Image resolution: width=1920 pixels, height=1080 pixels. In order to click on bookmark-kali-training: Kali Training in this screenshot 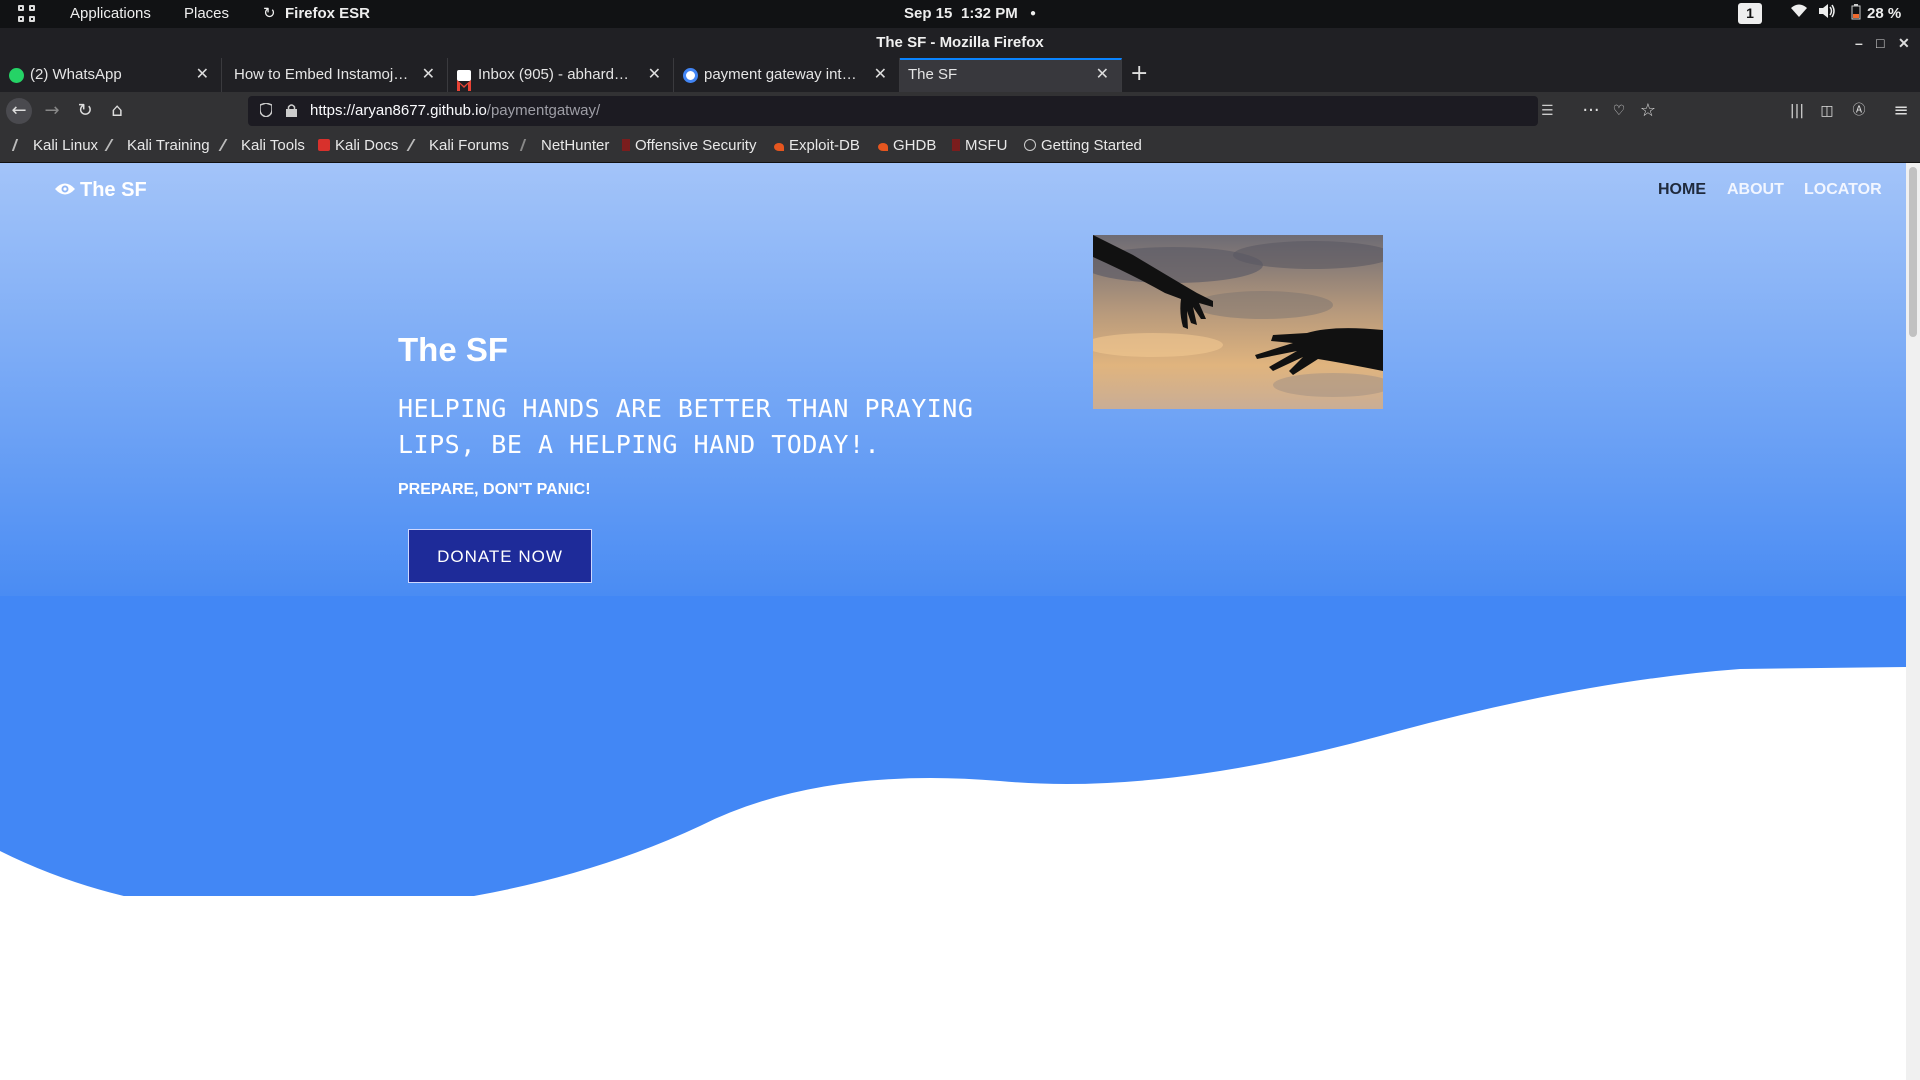, I will do `click(157, 146)`.